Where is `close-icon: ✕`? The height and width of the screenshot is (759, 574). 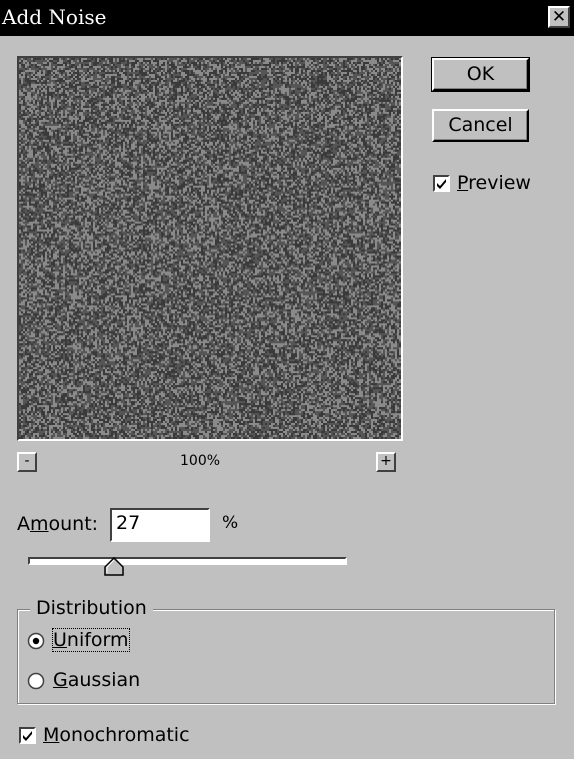
close-icon: ✕ is located at coordinates (559, 17).